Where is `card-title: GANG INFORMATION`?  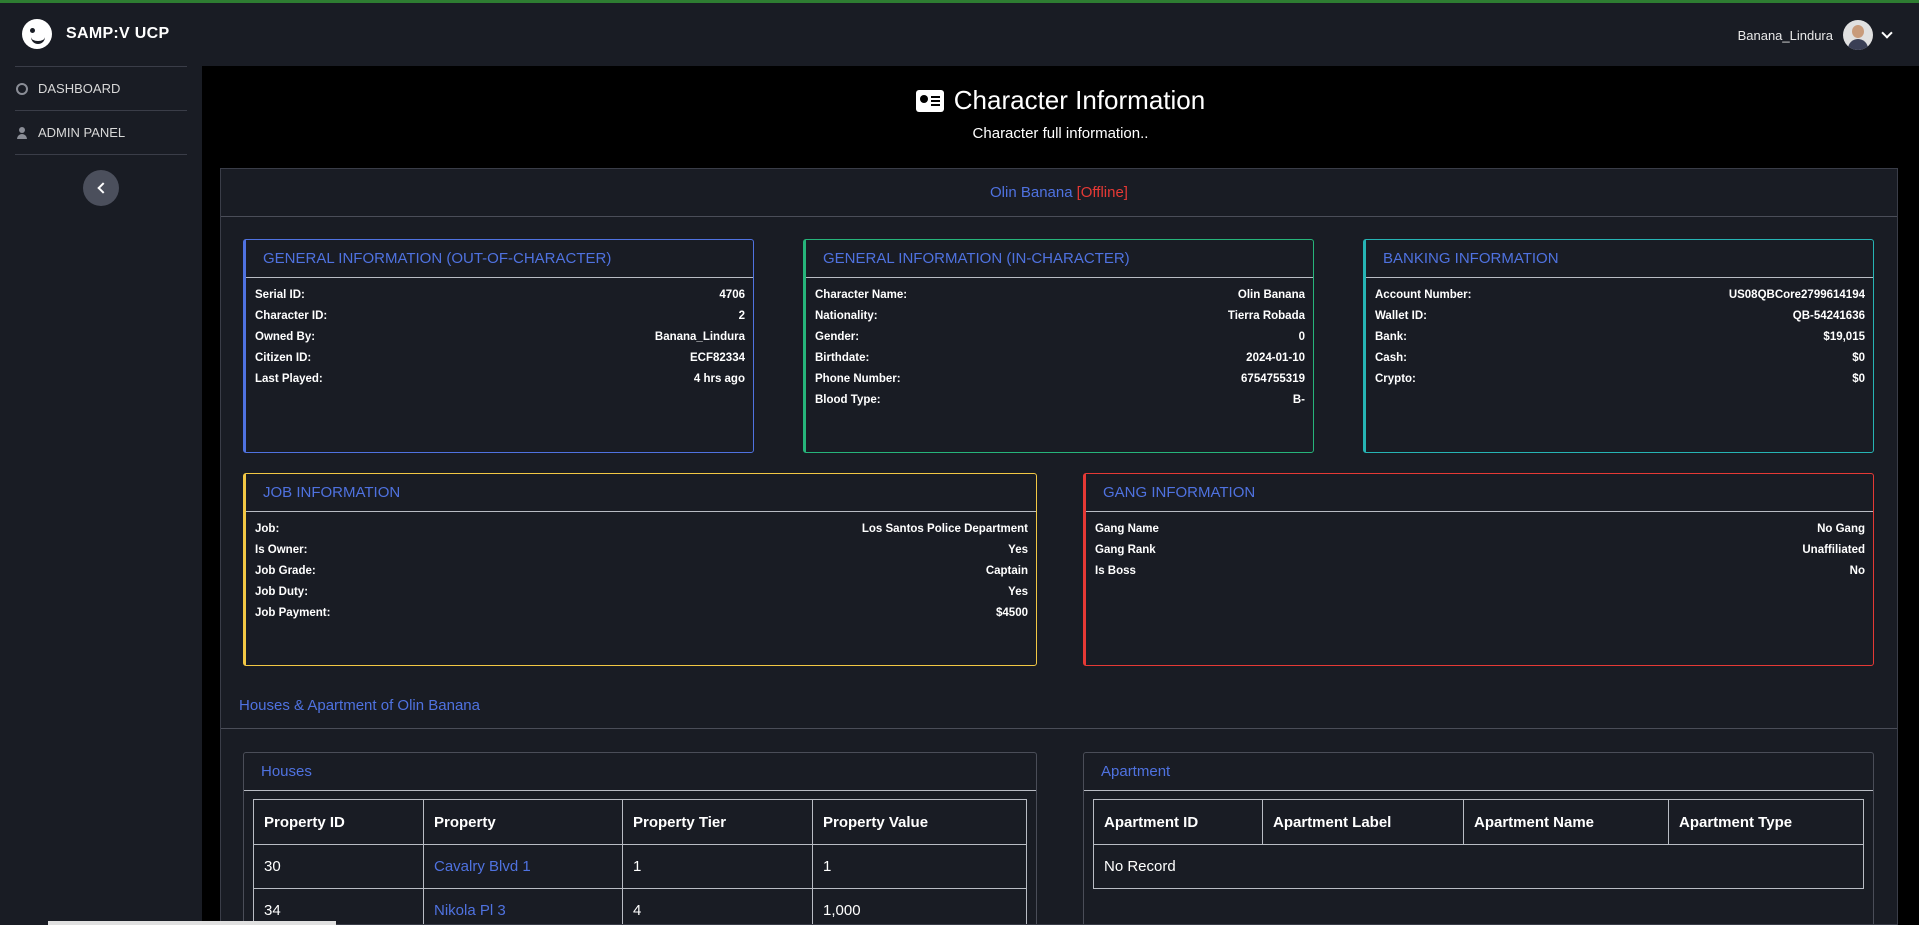 card-title: GANG INFORMATION is located at coordinates (1479, 493).